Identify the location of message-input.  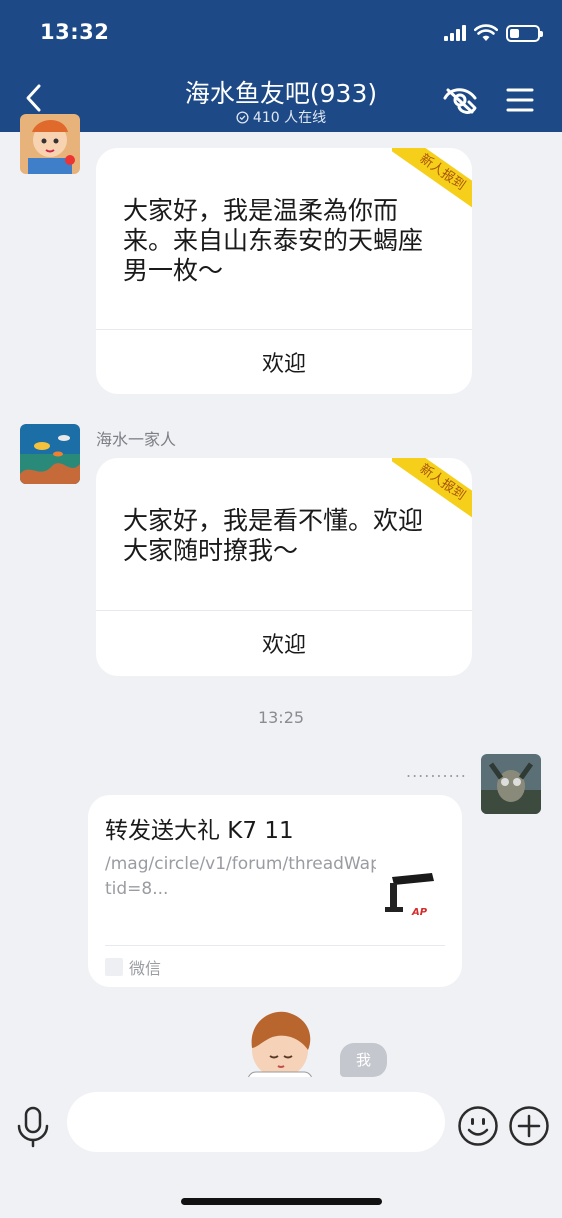
(256, 1122).